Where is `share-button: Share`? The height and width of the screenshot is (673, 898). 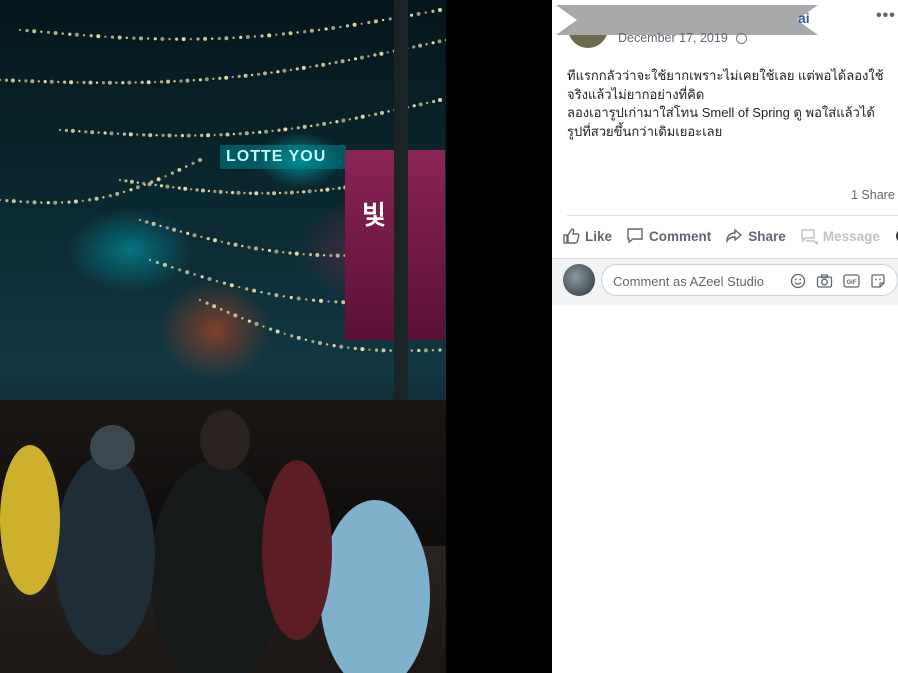 share-button: Share is located at coordinates (755, 236).